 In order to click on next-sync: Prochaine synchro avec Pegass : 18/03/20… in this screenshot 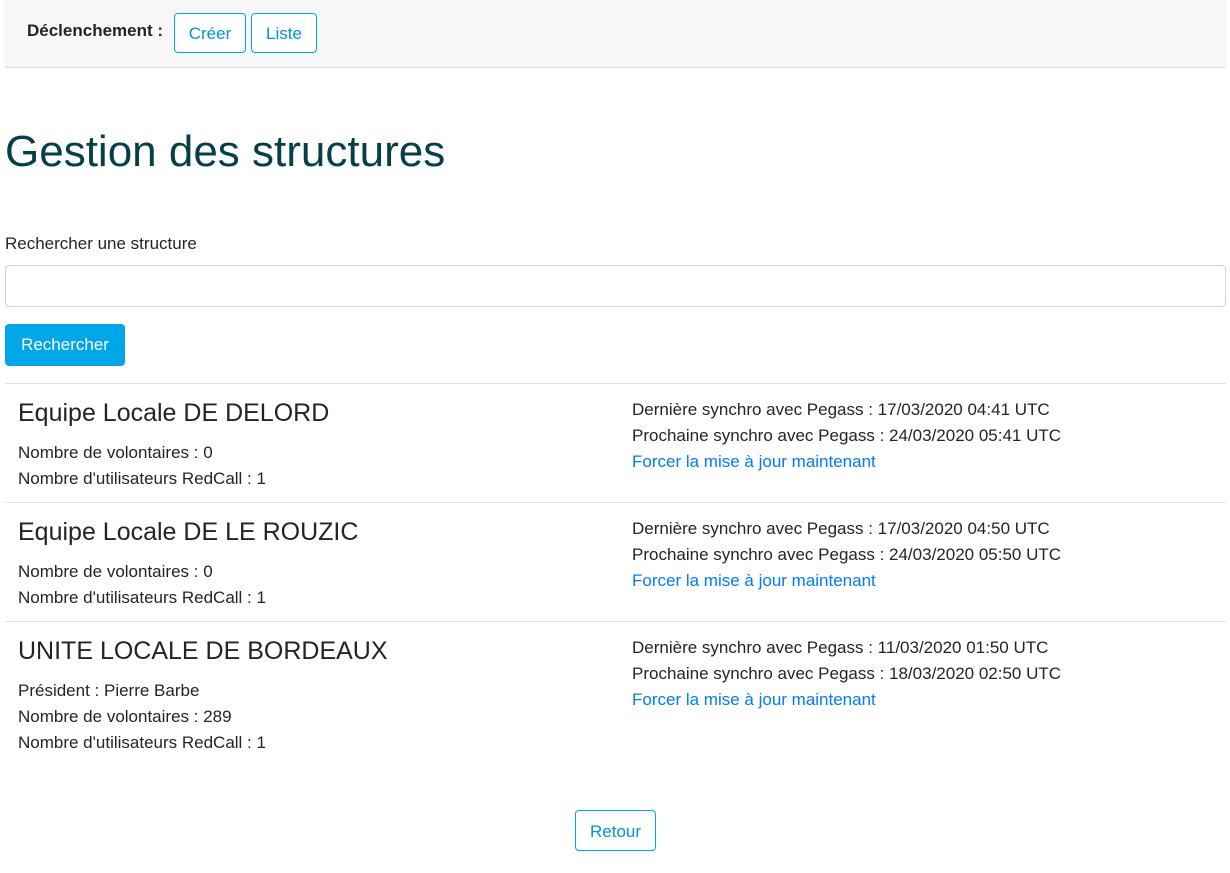, I will do `click(847, 673)`.